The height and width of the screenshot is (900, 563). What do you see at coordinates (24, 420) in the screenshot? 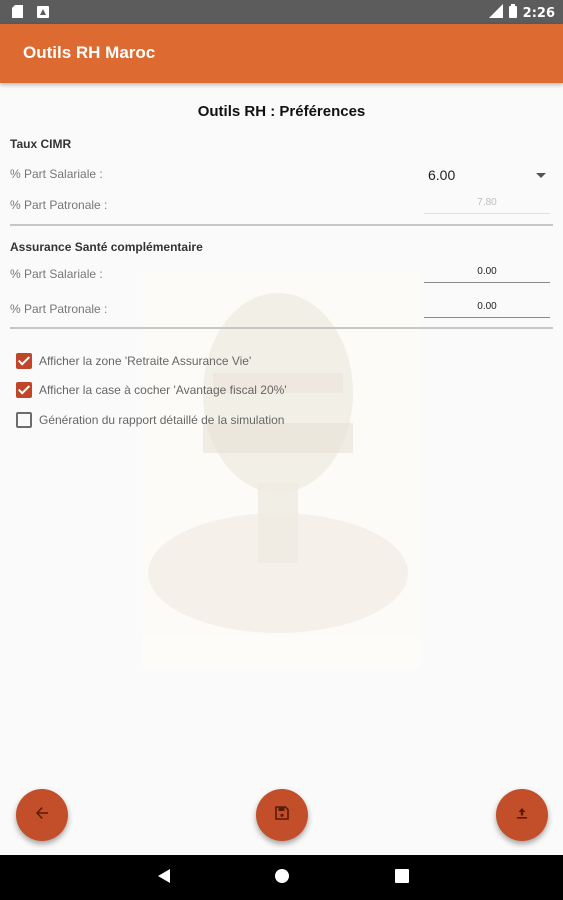
I see `checkbox-unchecked` at bounding box center [24, 420].